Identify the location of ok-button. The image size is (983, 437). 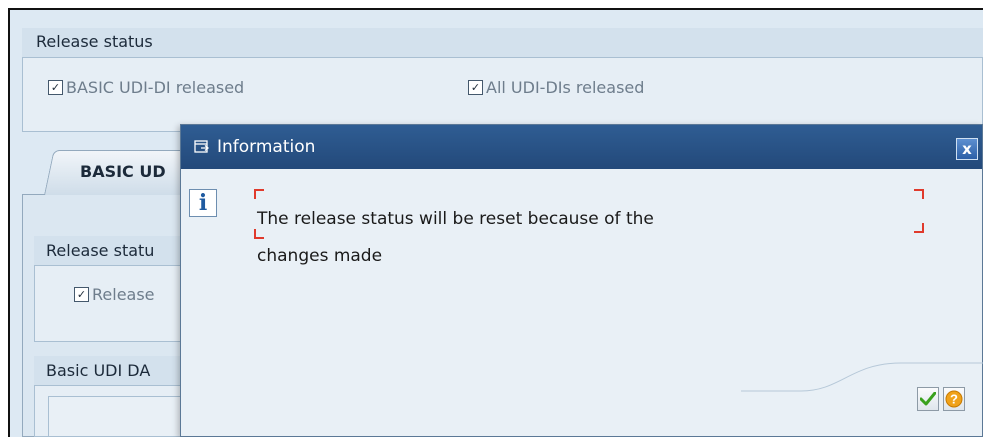
(928, 399).